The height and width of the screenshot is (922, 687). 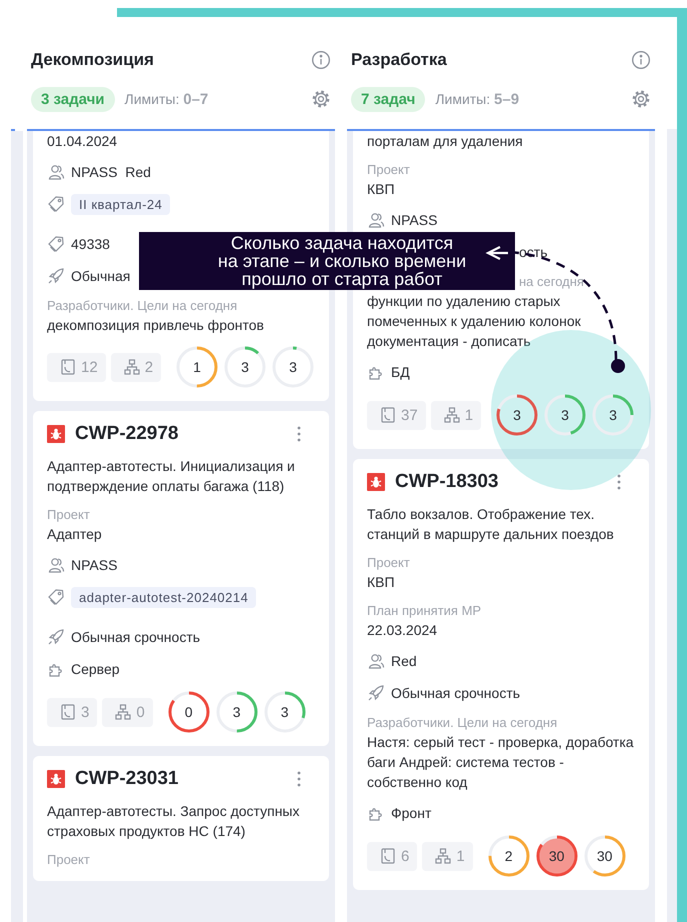 I want to click on task-count-badge: 3 задачи, so click(x=73, y=99).